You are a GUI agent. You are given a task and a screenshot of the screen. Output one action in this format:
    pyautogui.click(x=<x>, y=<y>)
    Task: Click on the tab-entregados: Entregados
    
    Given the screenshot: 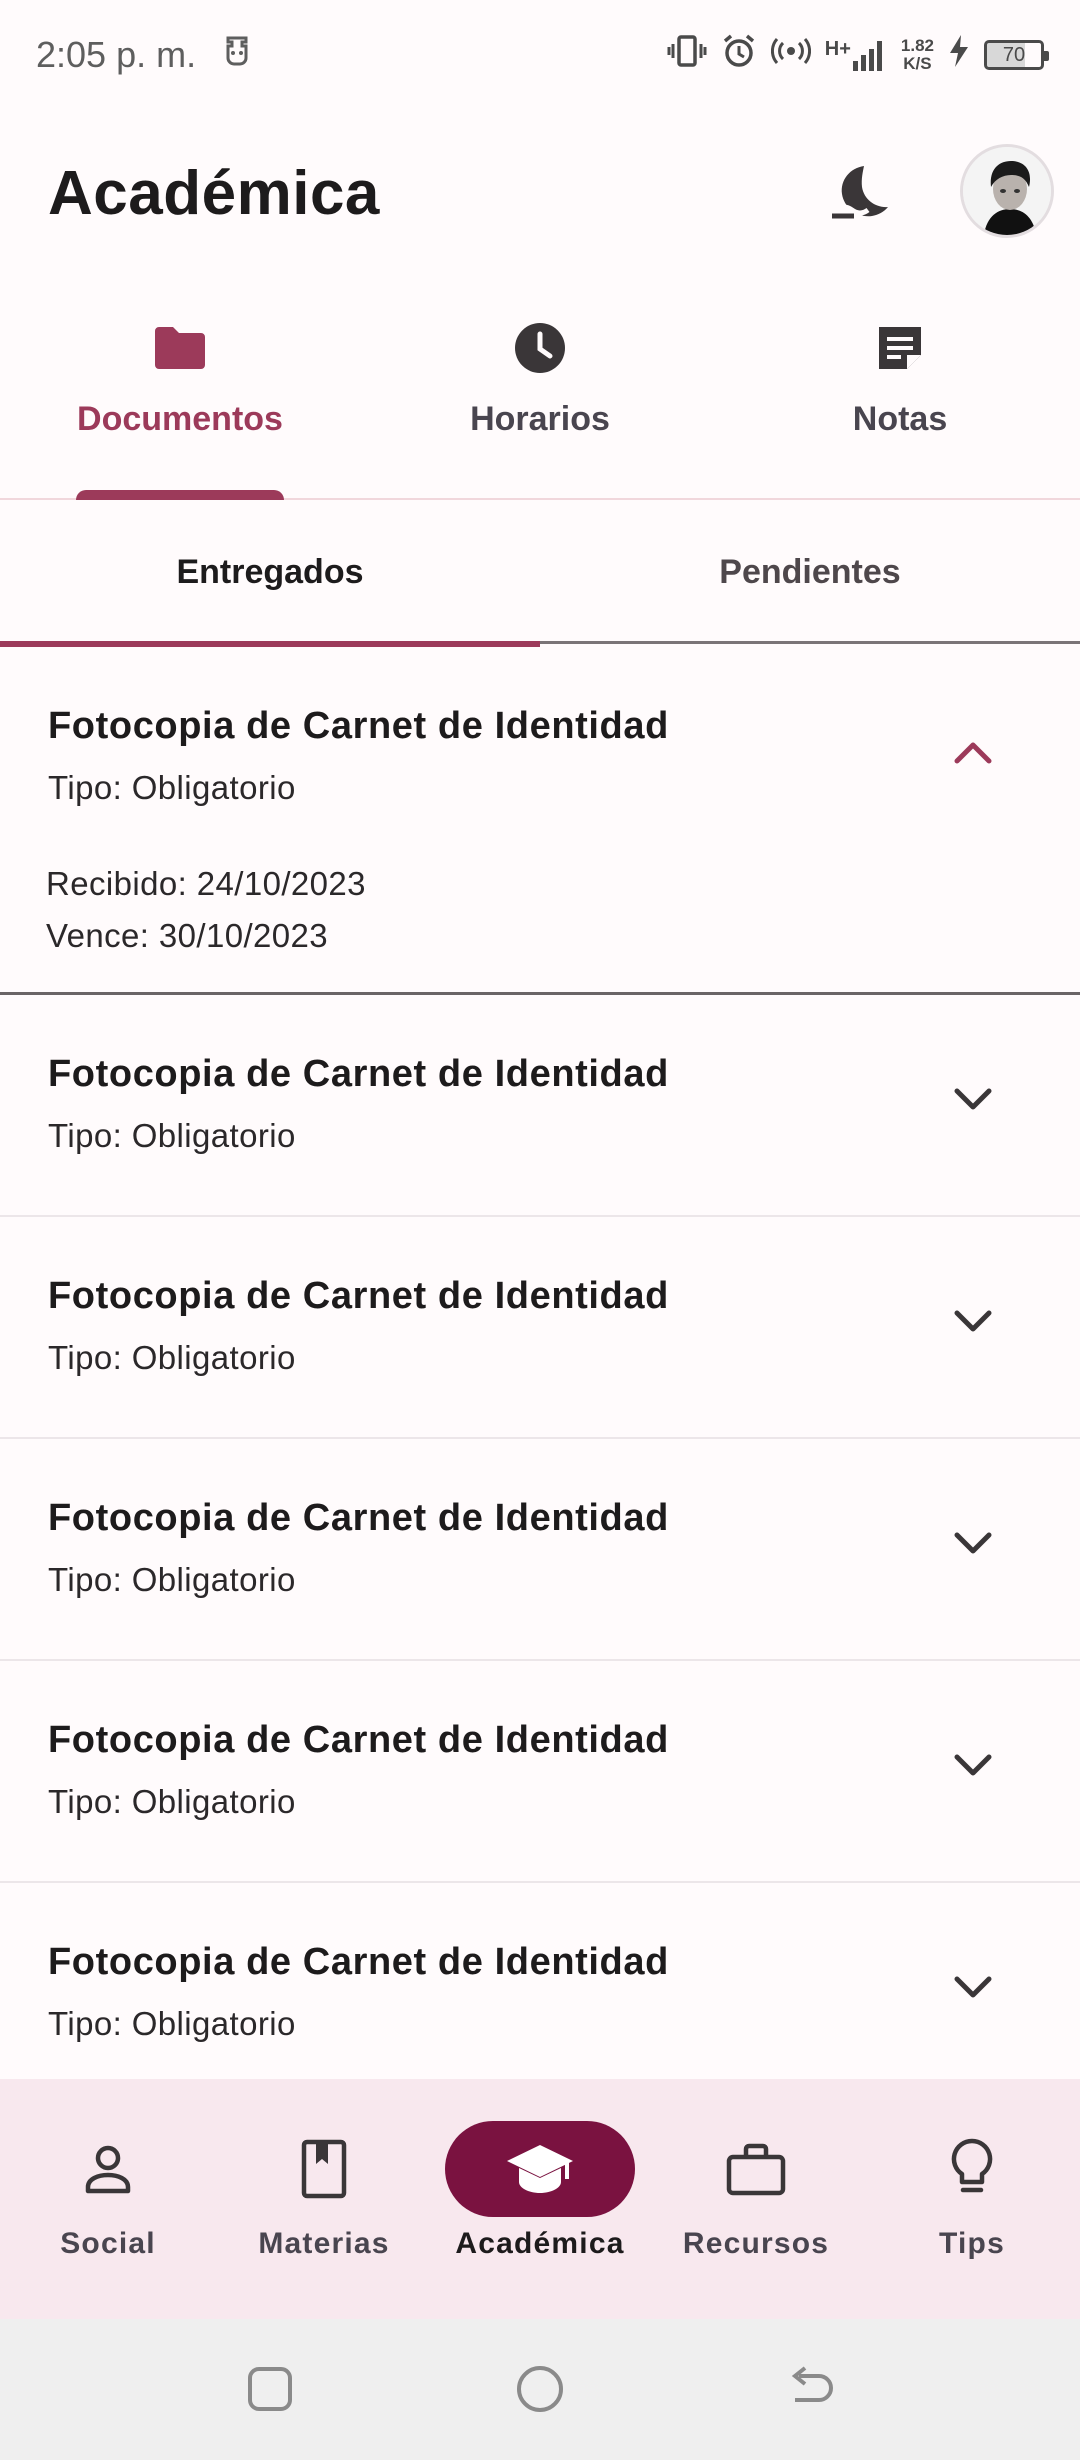 What is the action you would take?
    pyautogui.click(x=270, y=573)
    